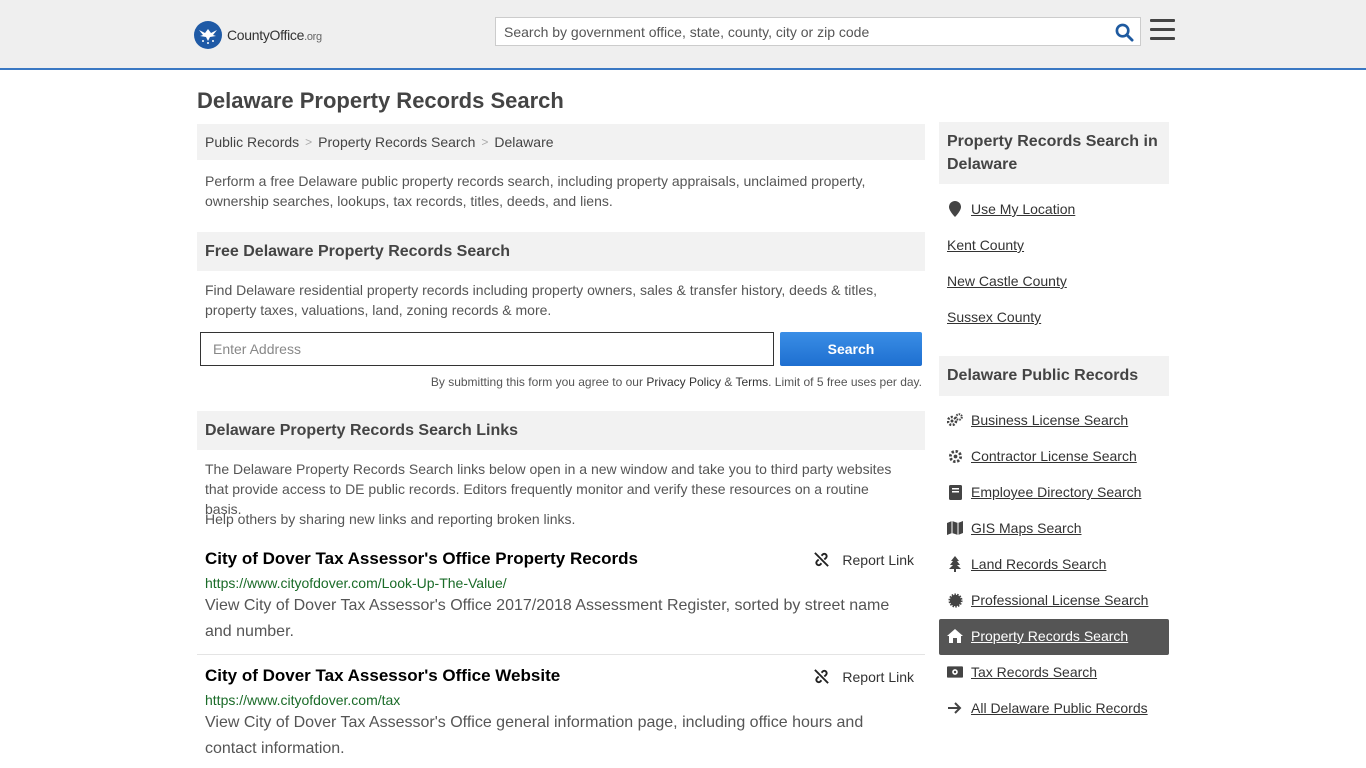  What do you see at coordinates (487, 349) in the screenshot?
I see `address-input` at bounding box center [487, 349].